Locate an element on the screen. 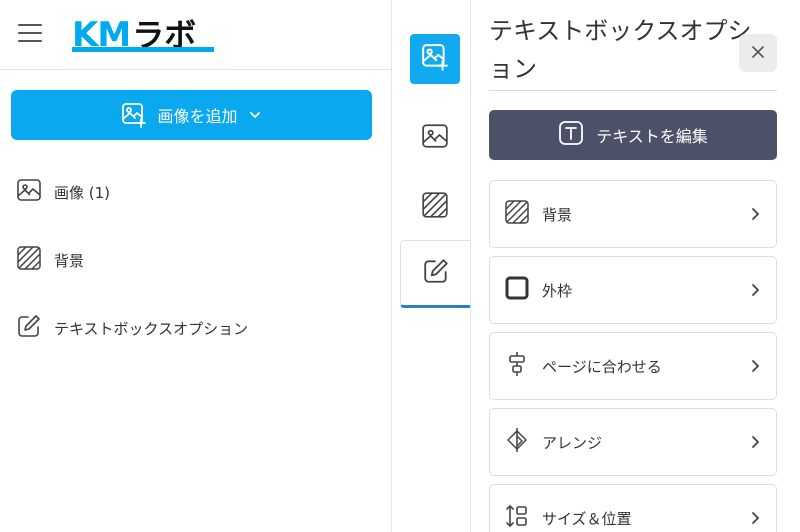 This screenshot has width=800, height=532. left-item-label: 背景 is located at coordinates (69, 260).